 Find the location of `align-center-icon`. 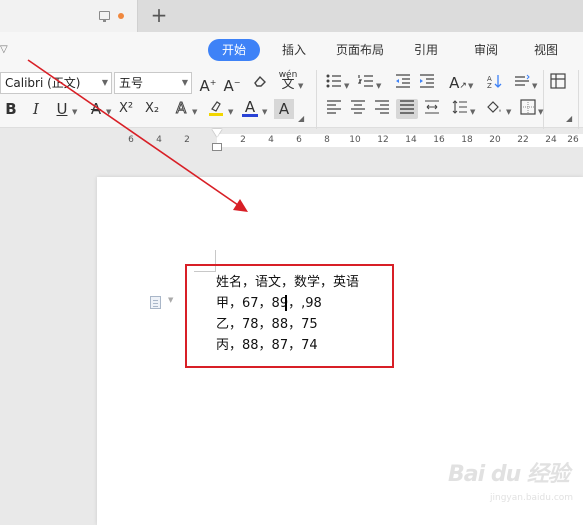

align-center-icon is located at coordinates (358, 107).